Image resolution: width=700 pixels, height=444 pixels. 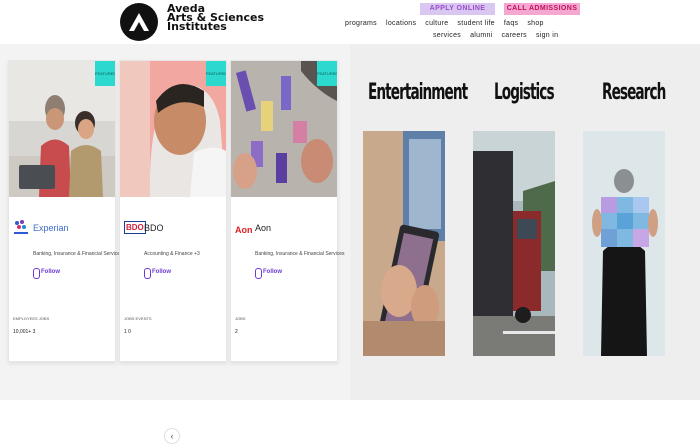 I want to click on nav-services: services, so click(x=447, y=35).